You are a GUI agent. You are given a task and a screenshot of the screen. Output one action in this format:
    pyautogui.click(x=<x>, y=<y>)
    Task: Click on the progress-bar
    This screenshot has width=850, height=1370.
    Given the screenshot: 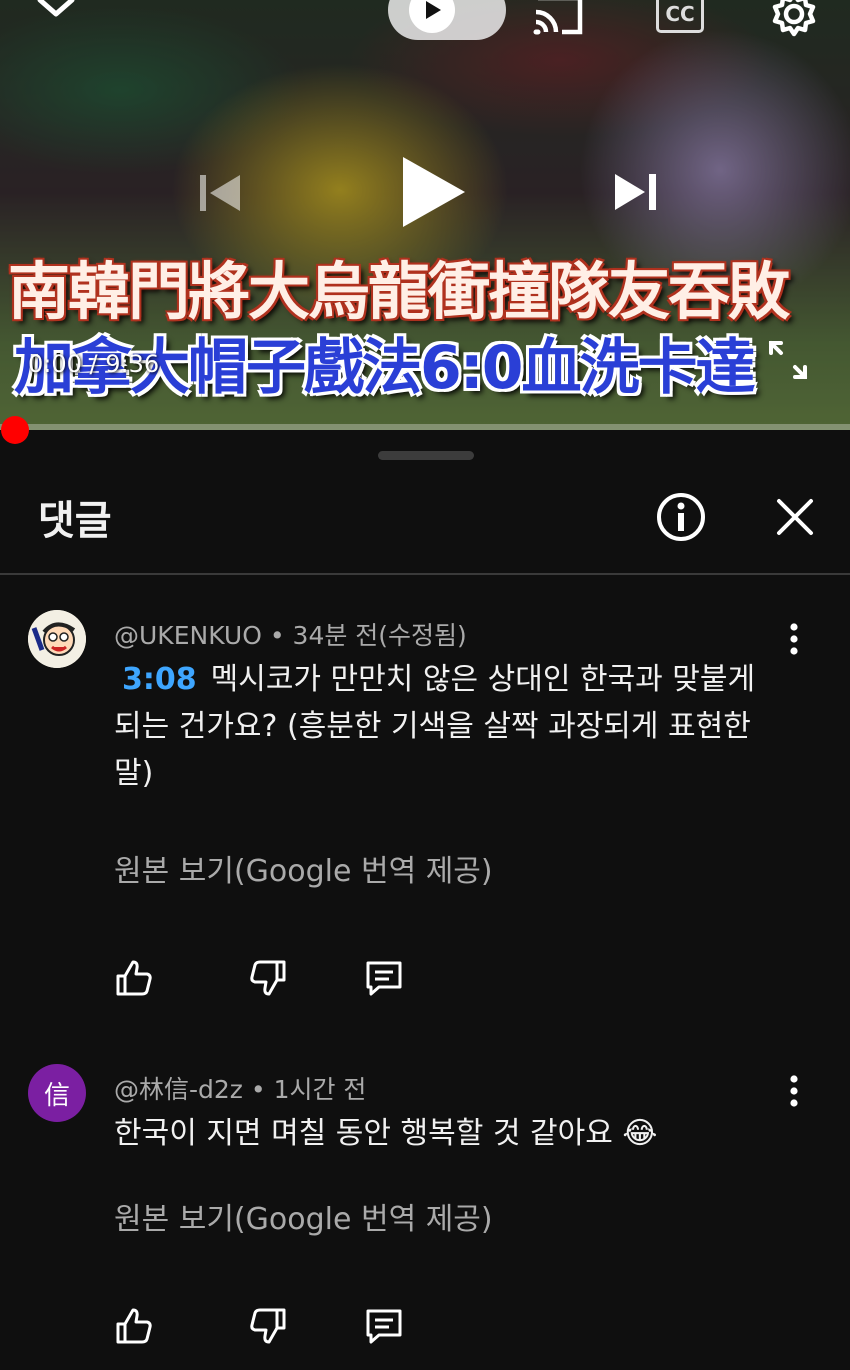 What is the action you would take?
    pyautogui.click(x=425, y=427)
    